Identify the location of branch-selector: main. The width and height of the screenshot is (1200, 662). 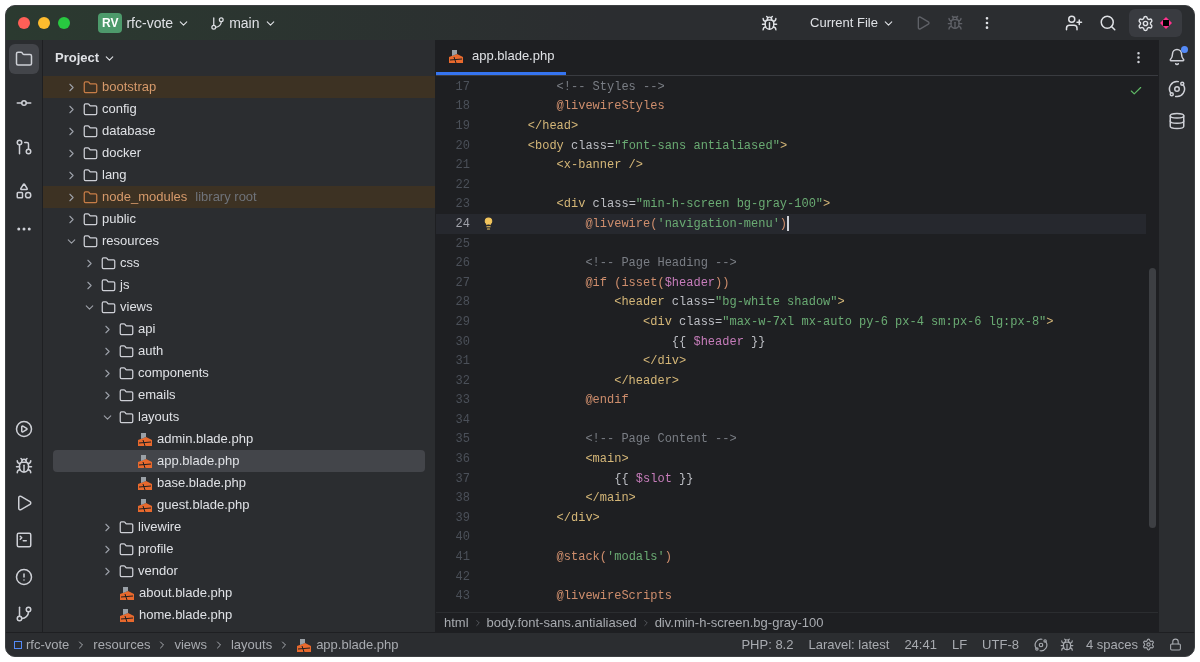
(243, 23).